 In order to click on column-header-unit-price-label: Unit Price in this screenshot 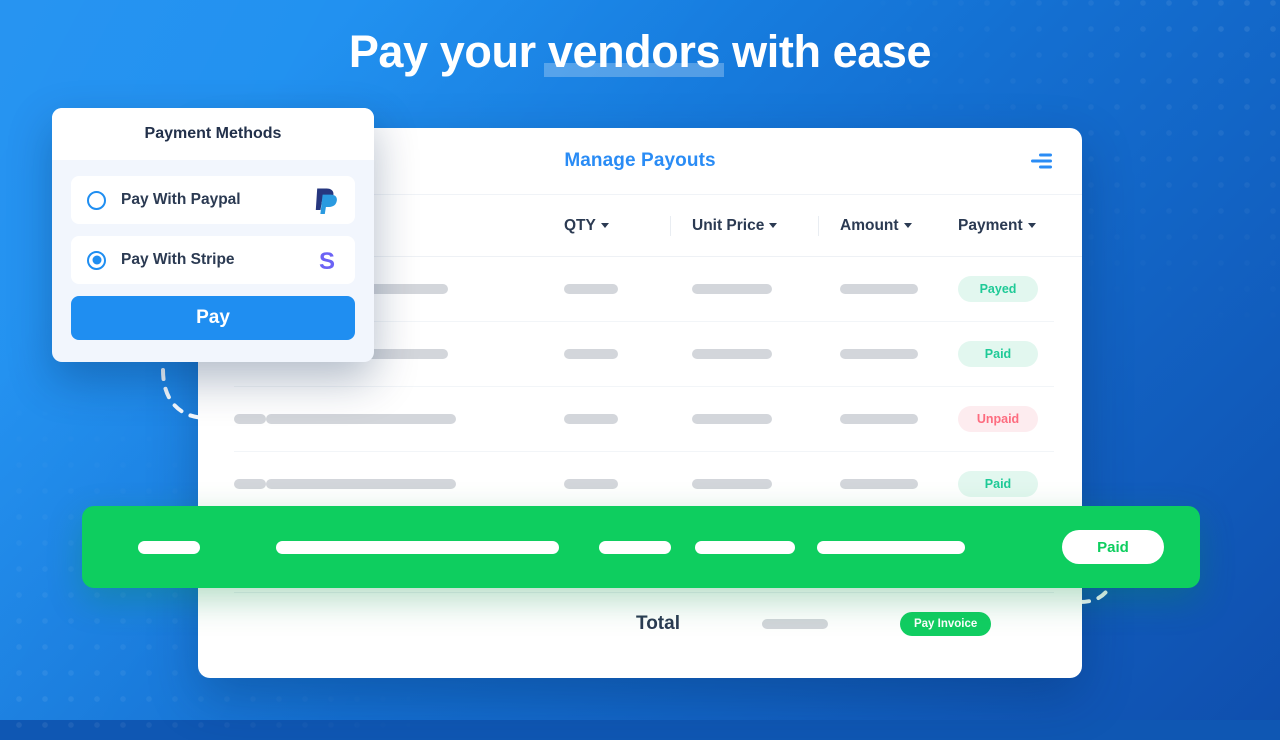, I will do `click(728, 225)`.